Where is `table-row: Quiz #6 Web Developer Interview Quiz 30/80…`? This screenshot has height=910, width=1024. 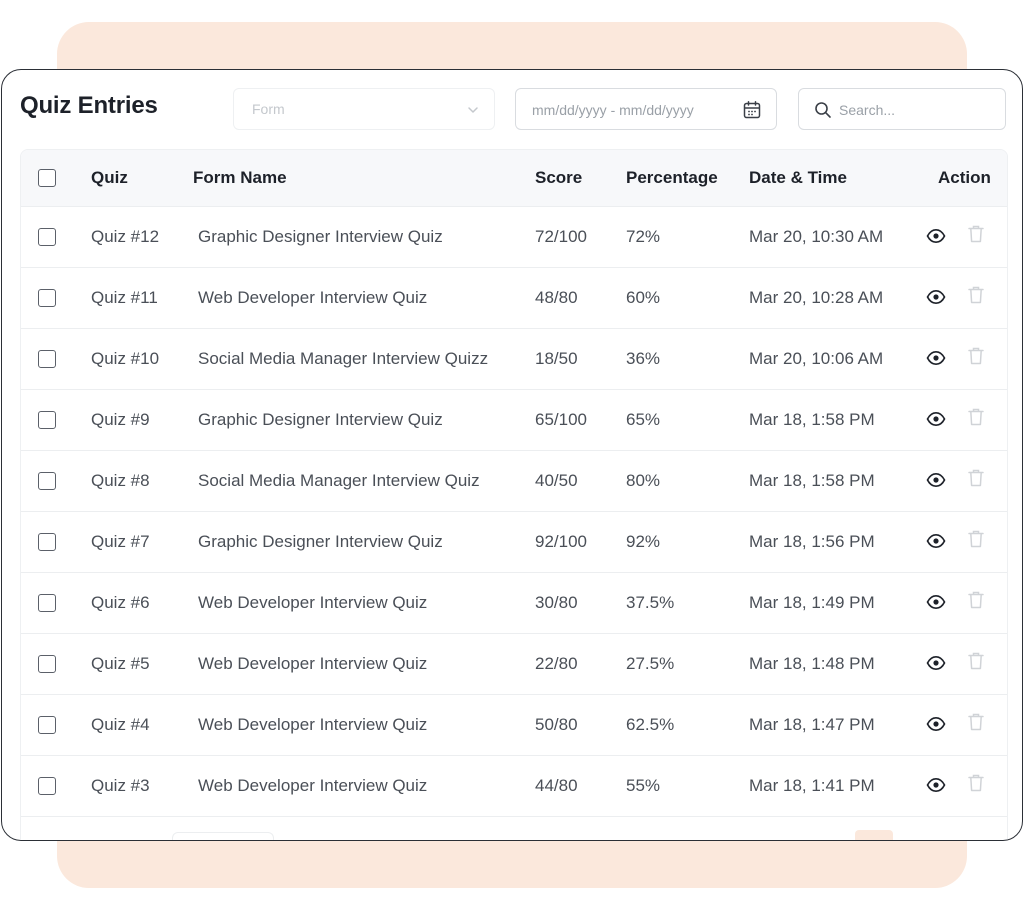 table-row: Quiz #6 Web Developer Interview Quiz 30/80… is located at coordinates (514, 603).